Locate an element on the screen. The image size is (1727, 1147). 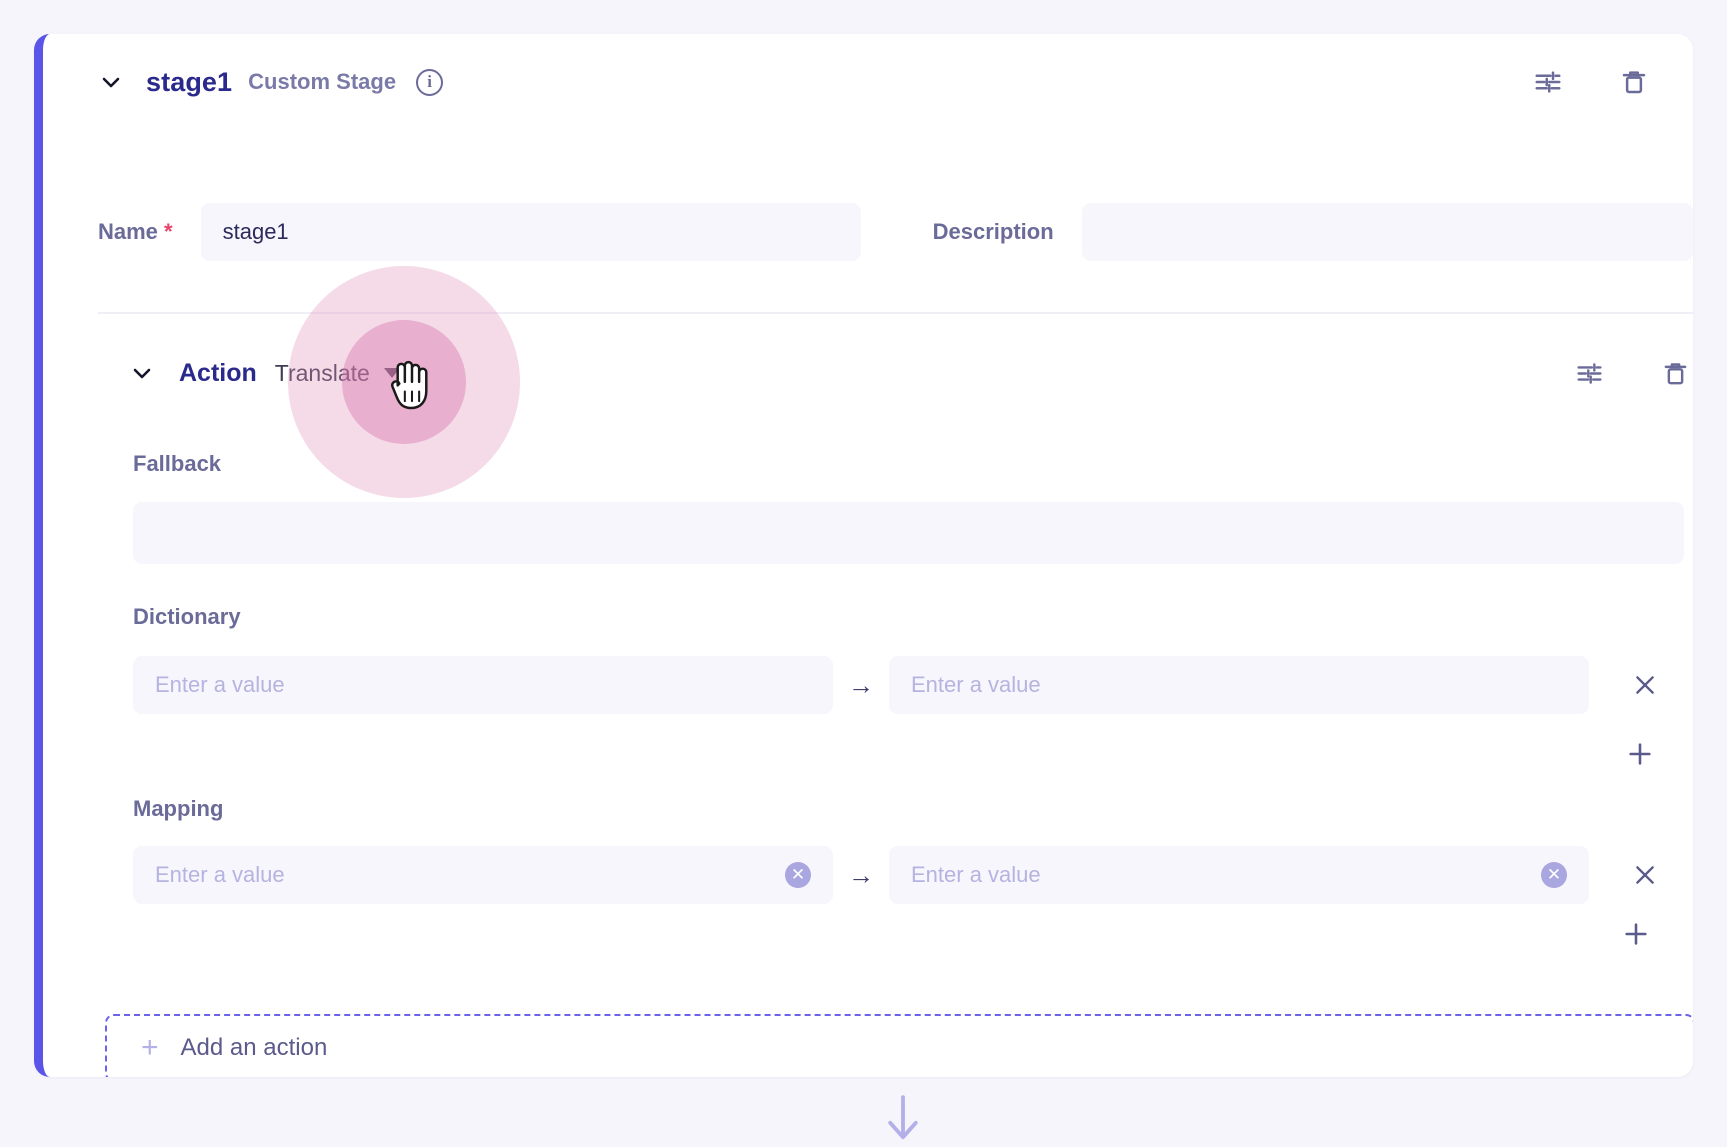
stage-delete-button is located at coordinates (1634, 82).